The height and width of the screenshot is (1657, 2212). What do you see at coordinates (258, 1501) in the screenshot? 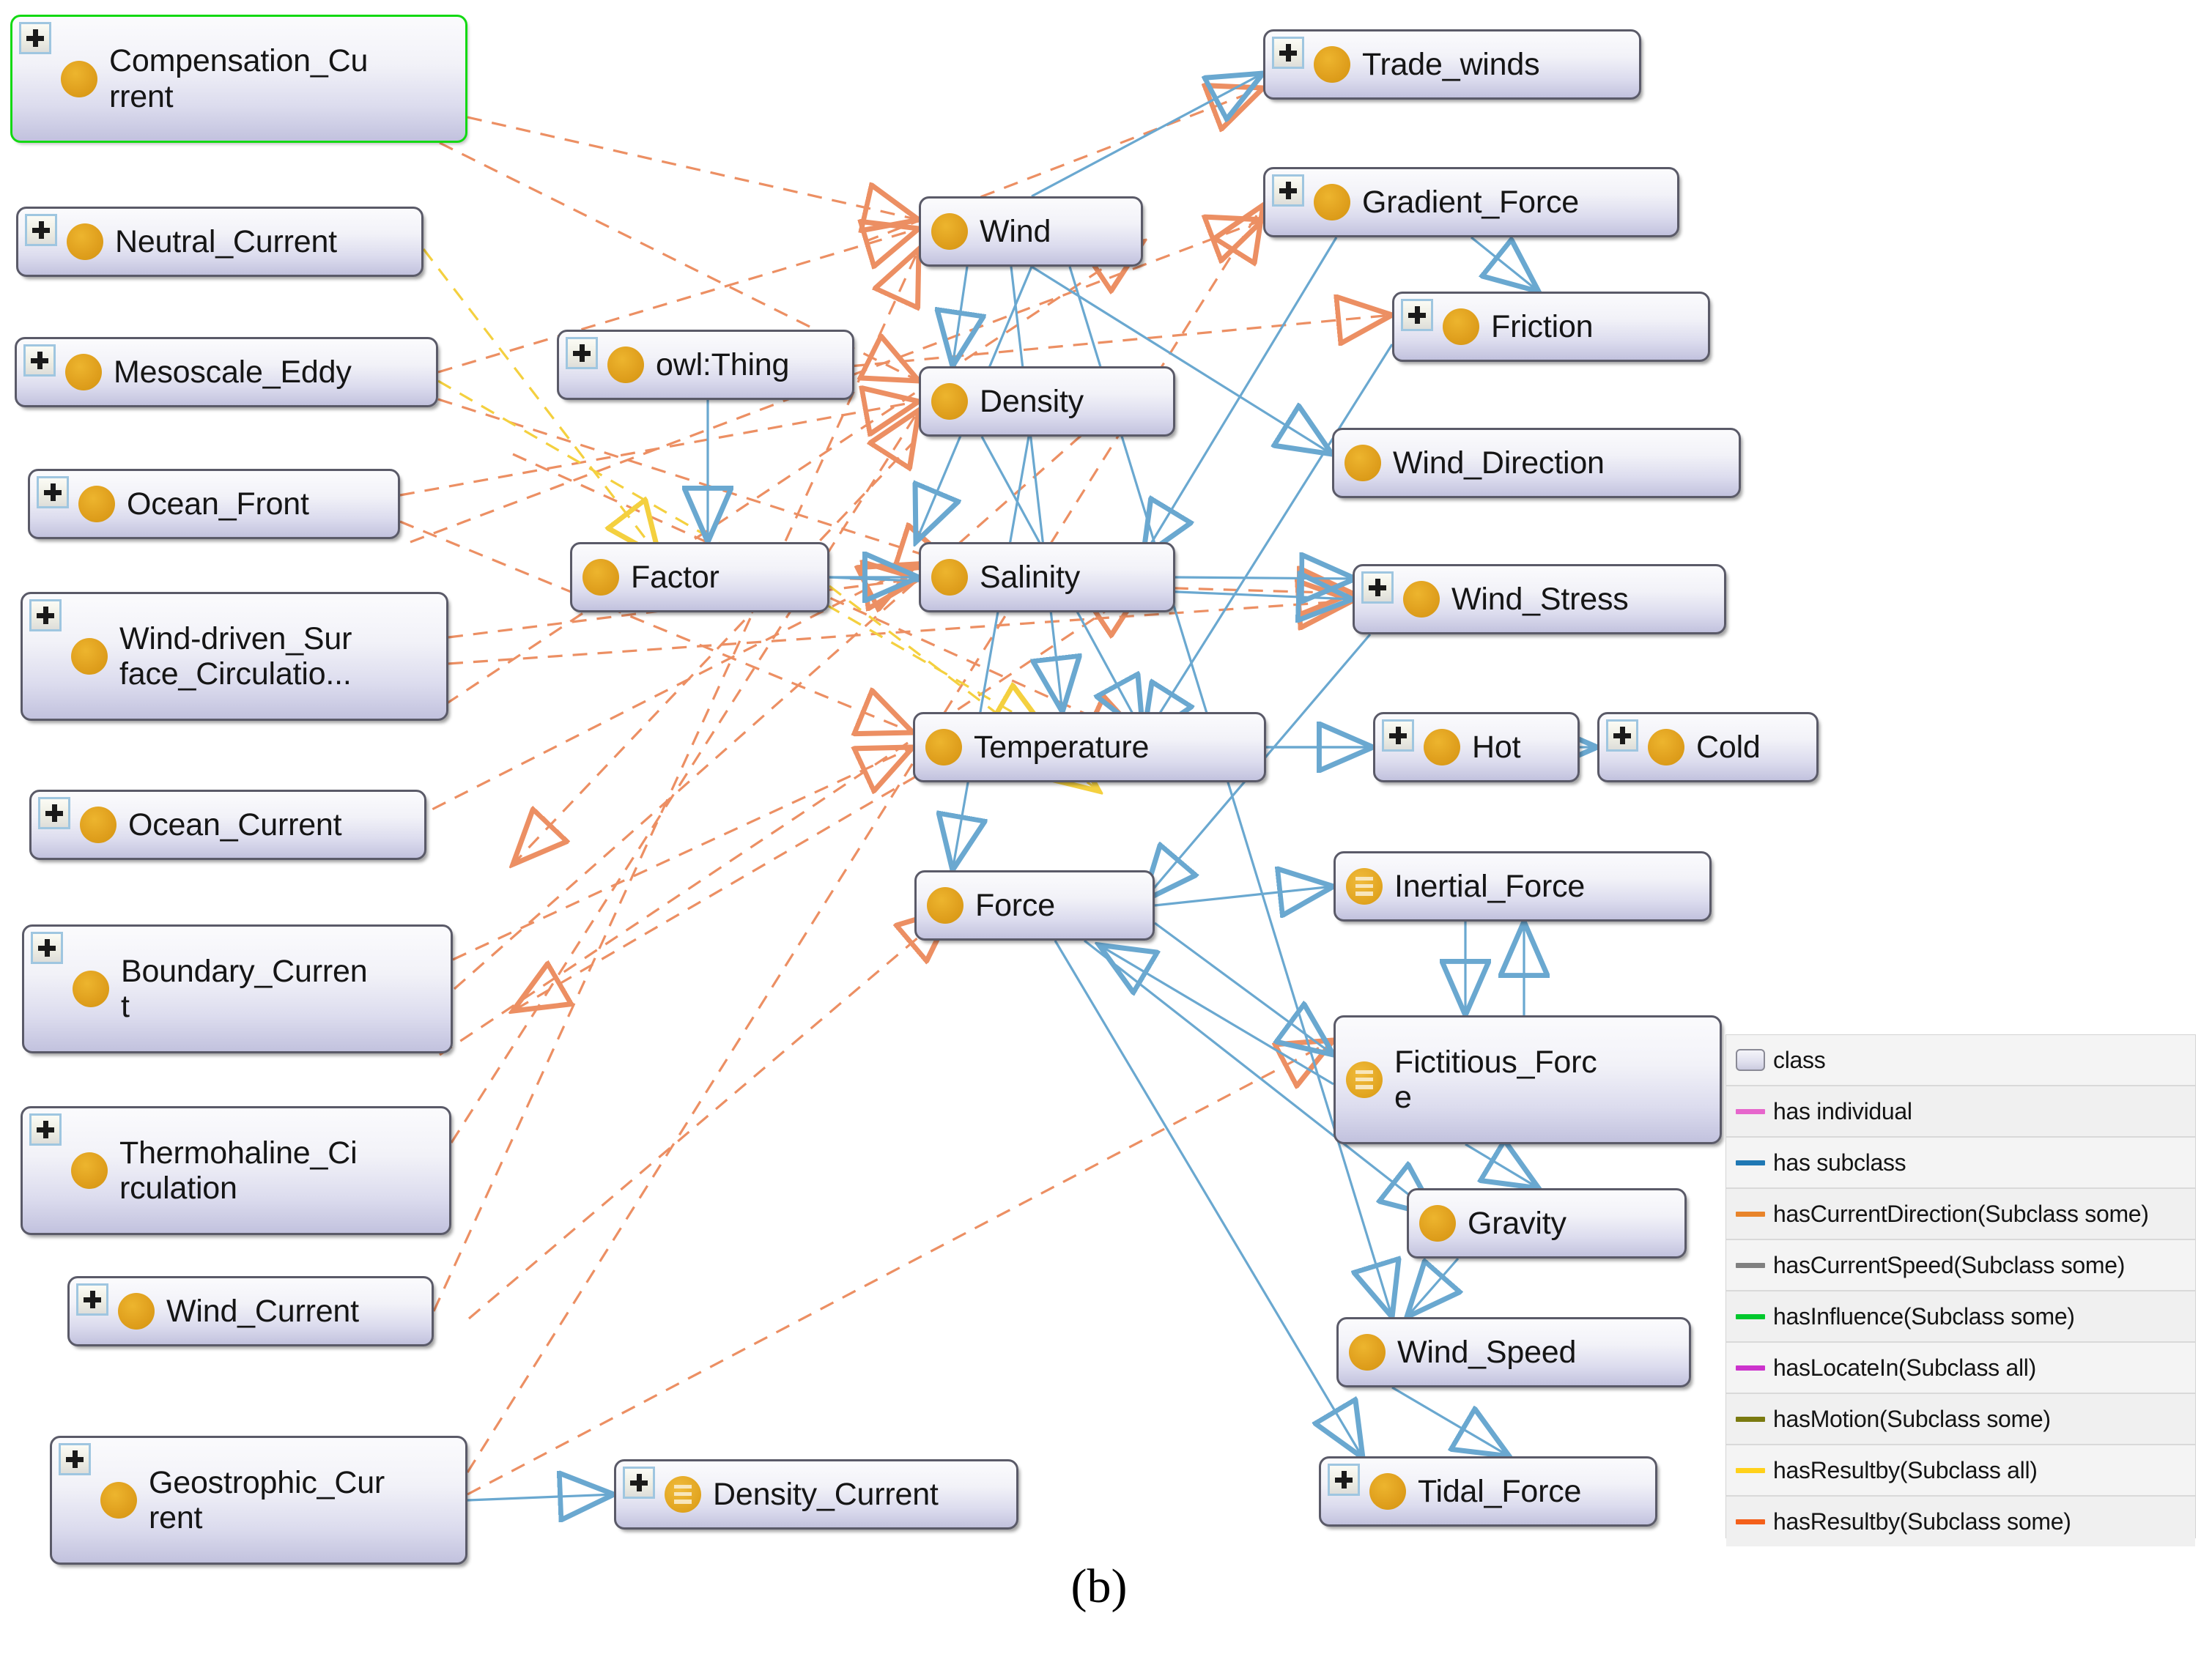
I see `node-geostrophic_current: Geostrophic_Cur rent` at bounding box center [258, 1501].